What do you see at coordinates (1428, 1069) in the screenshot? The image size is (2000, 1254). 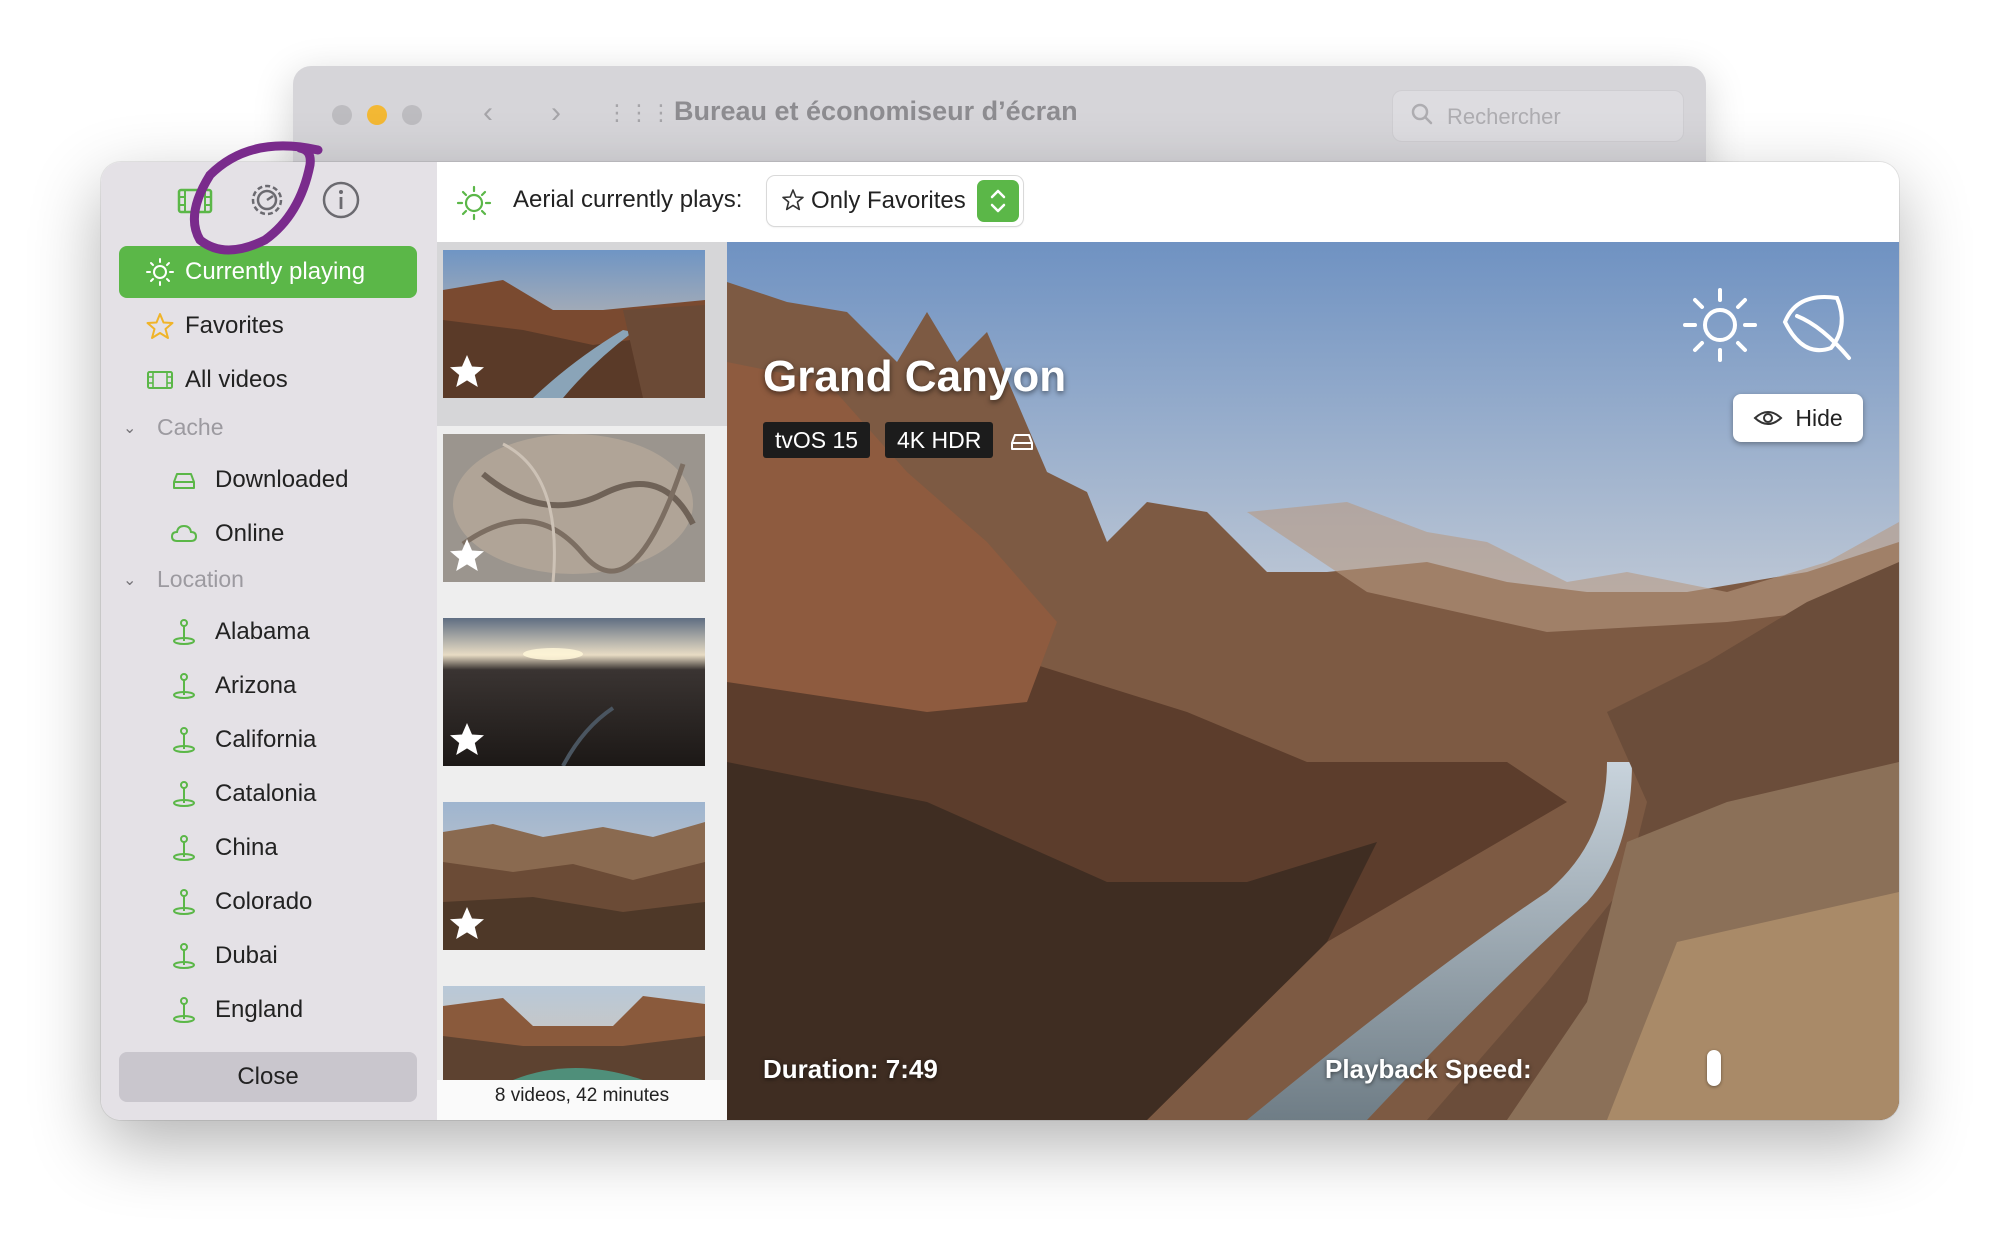 I see `playback-speed-label: Playback Speed:` at bounding box center [1428, 1069].